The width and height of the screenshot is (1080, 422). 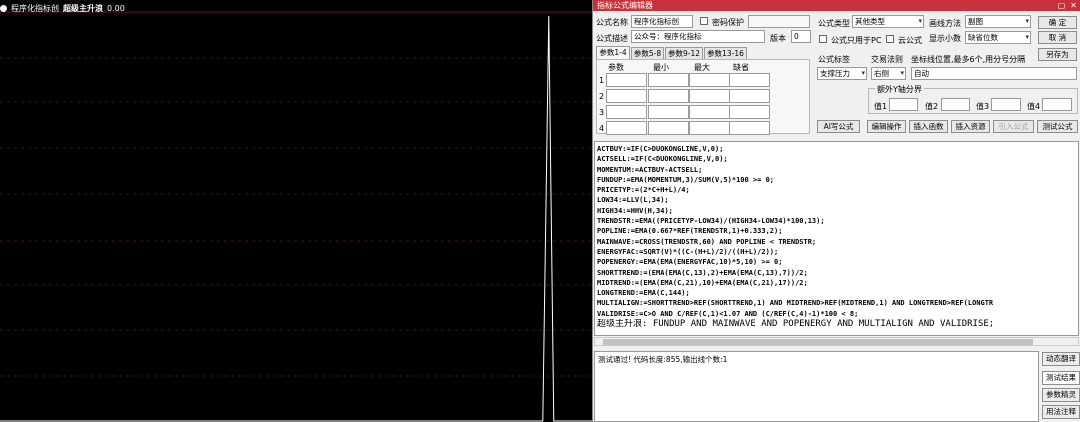 I want to click on formula-name-label: 公式名称, so click(x=612, y=22).